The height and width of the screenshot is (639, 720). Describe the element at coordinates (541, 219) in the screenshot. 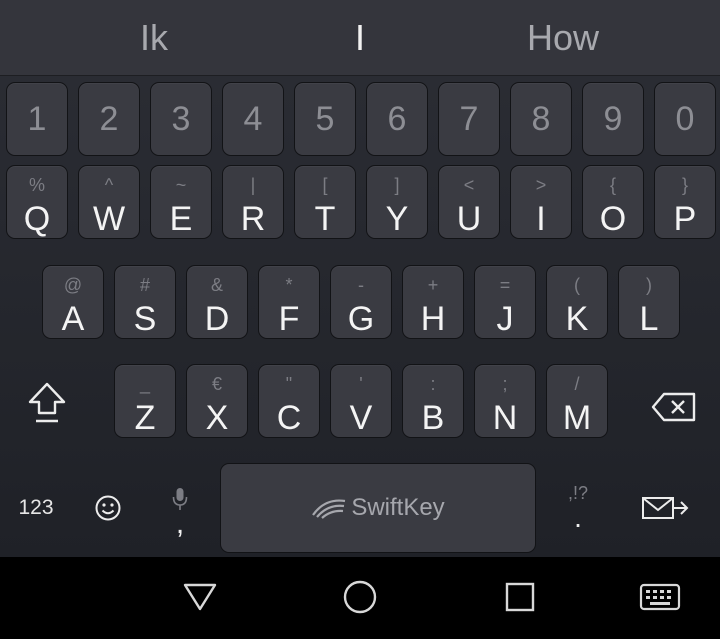

I see `key-label: I` at that location.